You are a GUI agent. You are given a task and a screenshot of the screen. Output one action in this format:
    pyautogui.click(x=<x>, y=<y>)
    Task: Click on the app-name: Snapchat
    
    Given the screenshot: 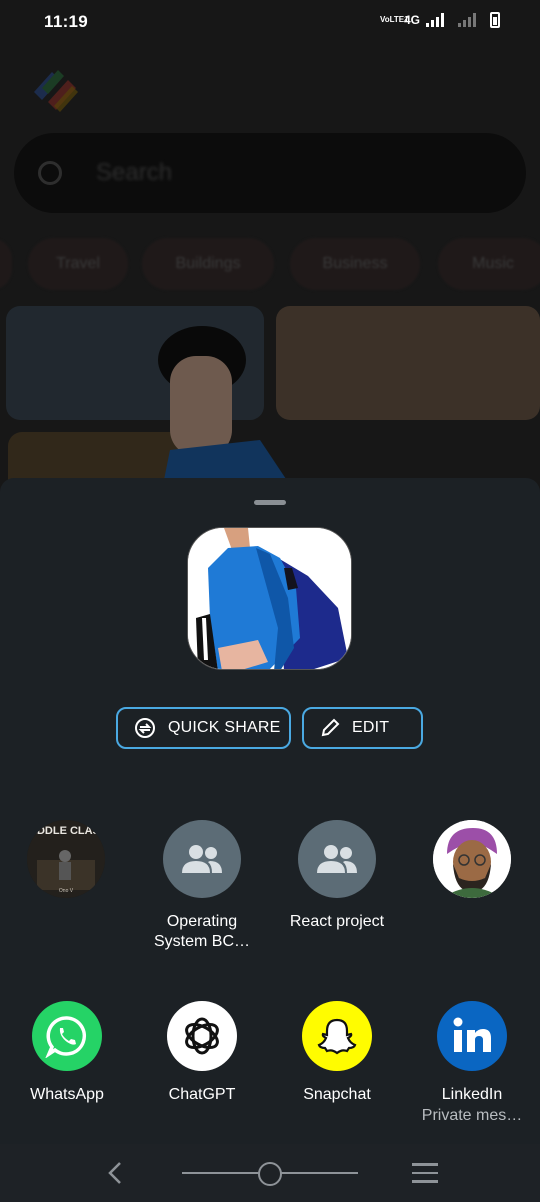 What is the action you would take?
    pyautogui.click(x=337, y=1094)
    